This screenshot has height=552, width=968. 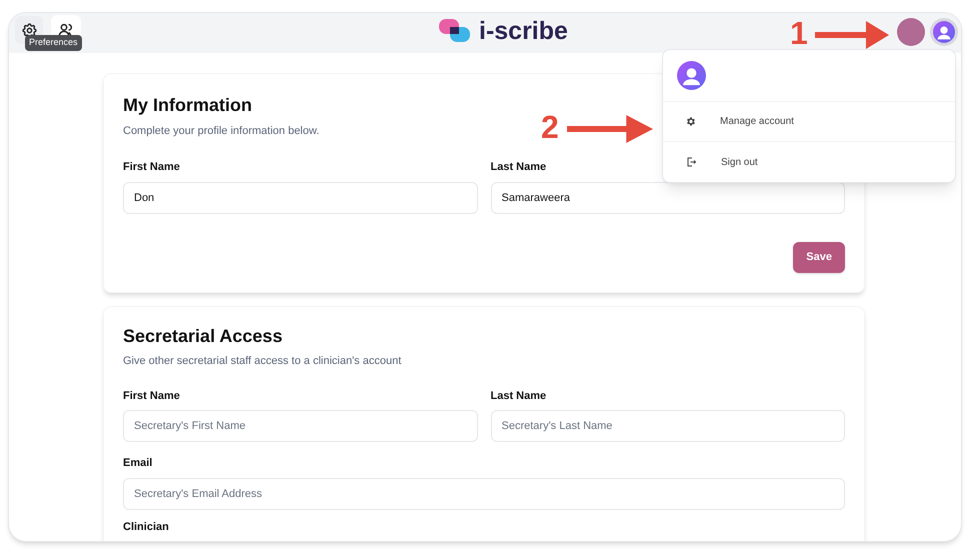 I want to click on card-title: My Information, so click(x=188, y=105).